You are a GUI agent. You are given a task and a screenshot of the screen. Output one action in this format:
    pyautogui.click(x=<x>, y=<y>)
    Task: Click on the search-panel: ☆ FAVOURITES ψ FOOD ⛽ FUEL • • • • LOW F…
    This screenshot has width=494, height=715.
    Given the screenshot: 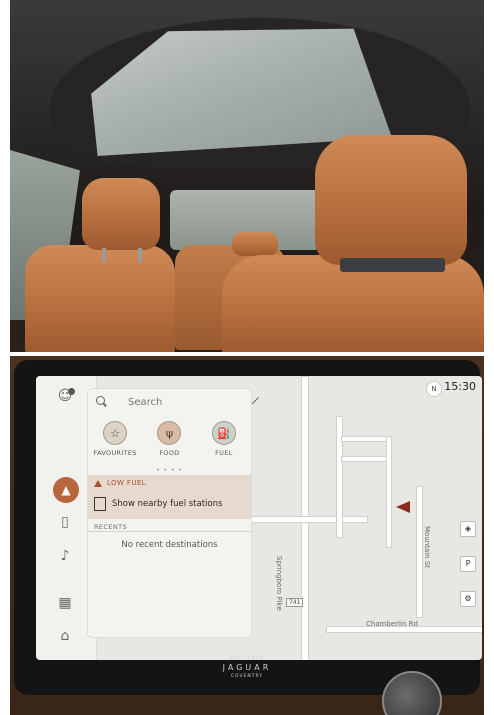 What is the action you would take?
    pyautogui.click(x=174, y=513)
    